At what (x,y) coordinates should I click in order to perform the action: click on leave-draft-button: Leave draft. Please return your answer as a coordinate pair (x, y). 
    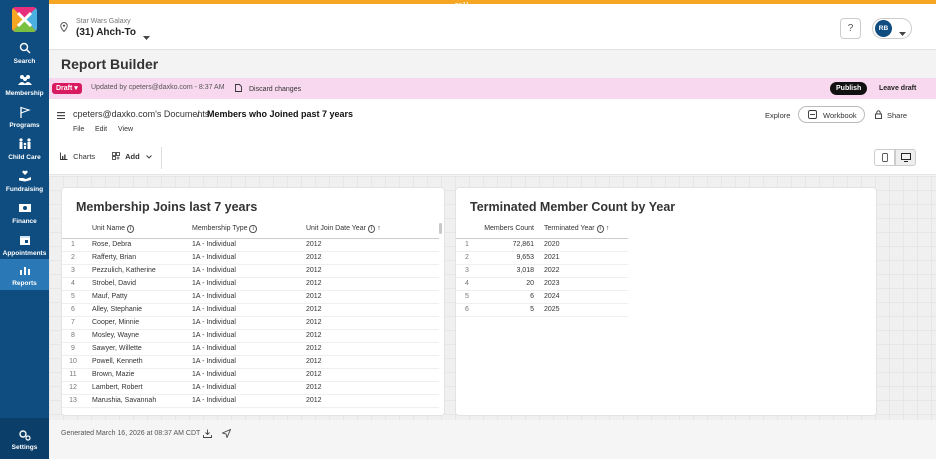
    Looking at the image, I should click on (897, 88).